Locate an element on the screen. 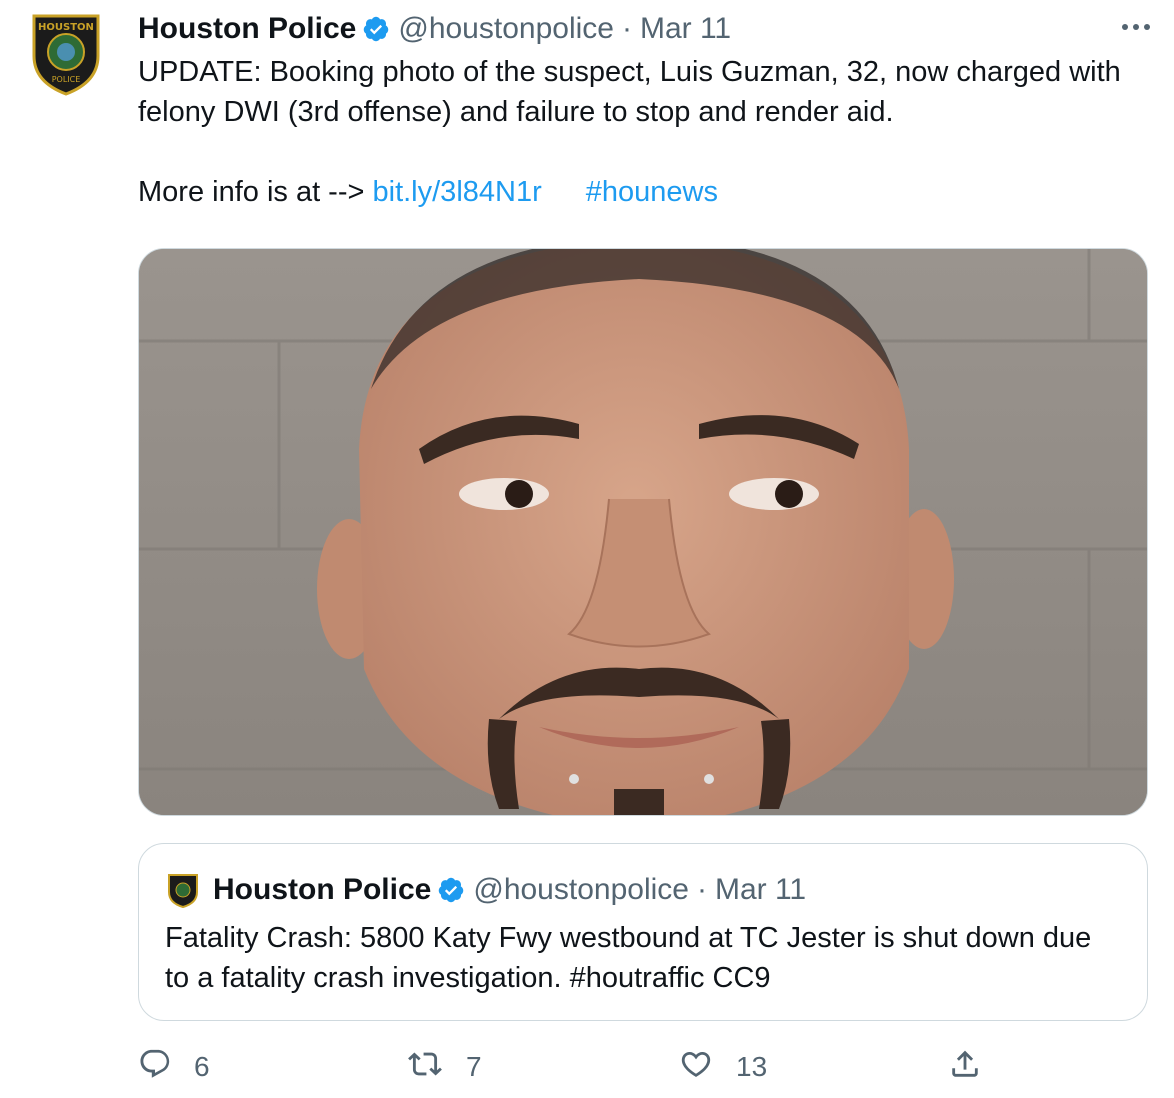  svg-text: HOUSTON is located at coordinates (66, 27).